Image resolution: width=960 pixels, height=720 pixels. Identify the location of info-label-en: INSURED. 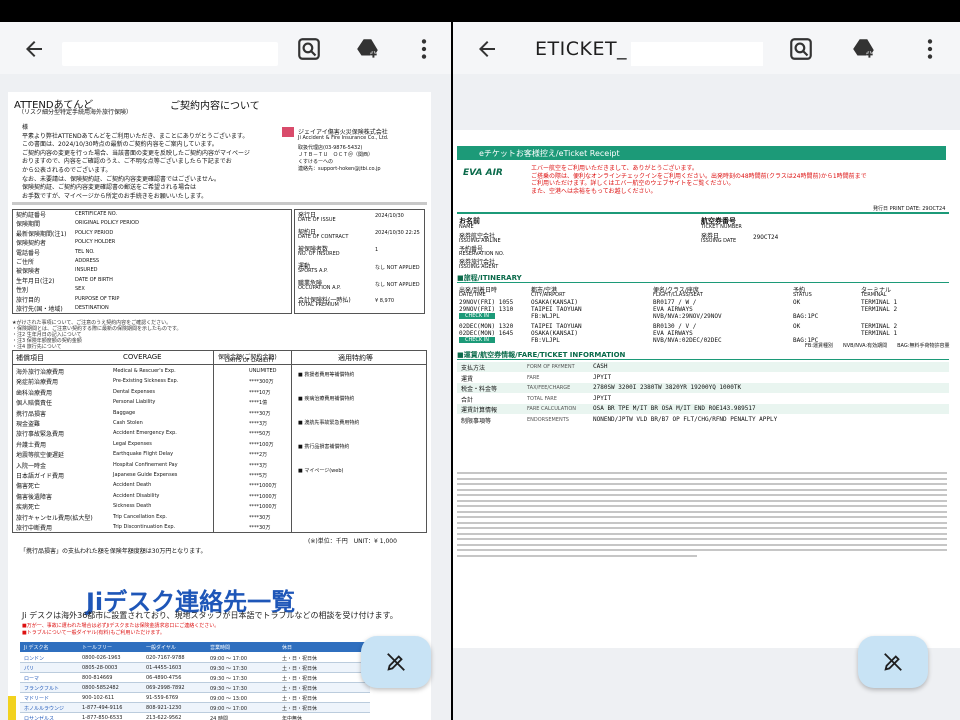
(86, 270).